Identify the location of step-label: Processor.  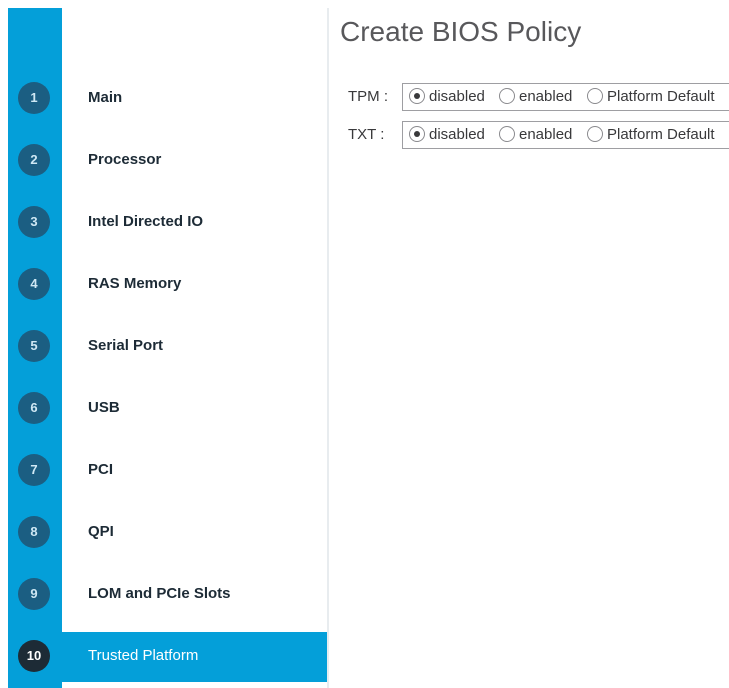
(125, 159).